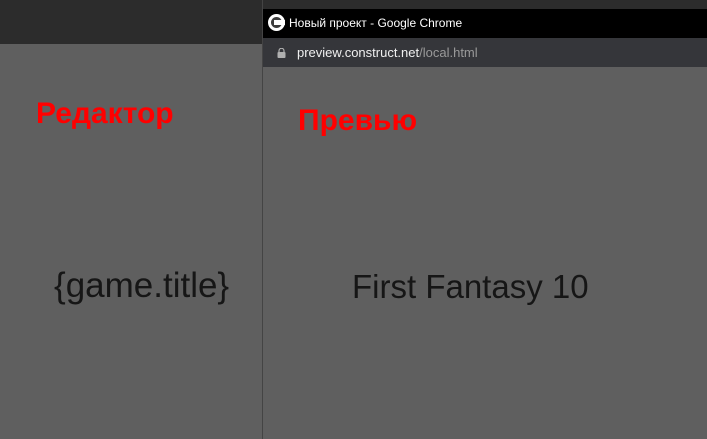  I want to click on lock-icon, so click(281, 53).